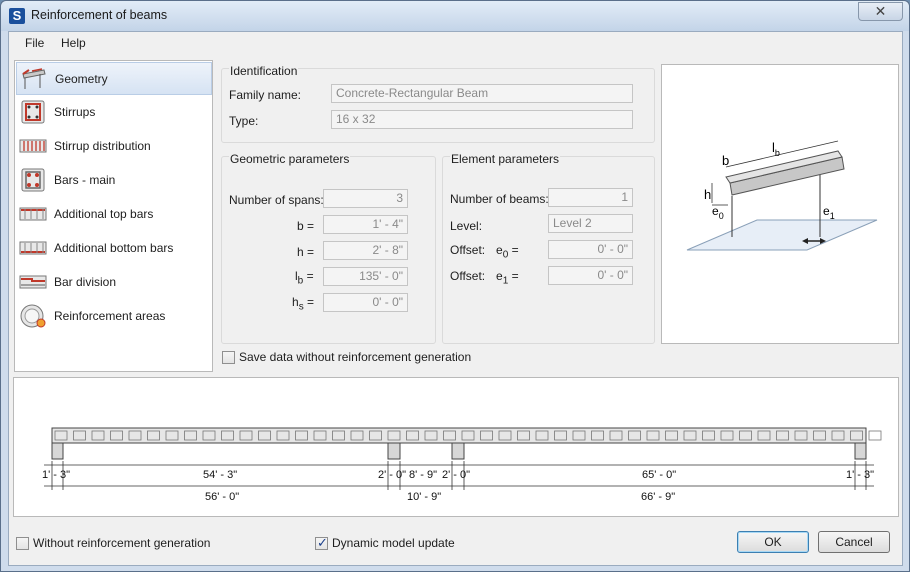  I want to click on level-label: Level:, so click(466, 226).